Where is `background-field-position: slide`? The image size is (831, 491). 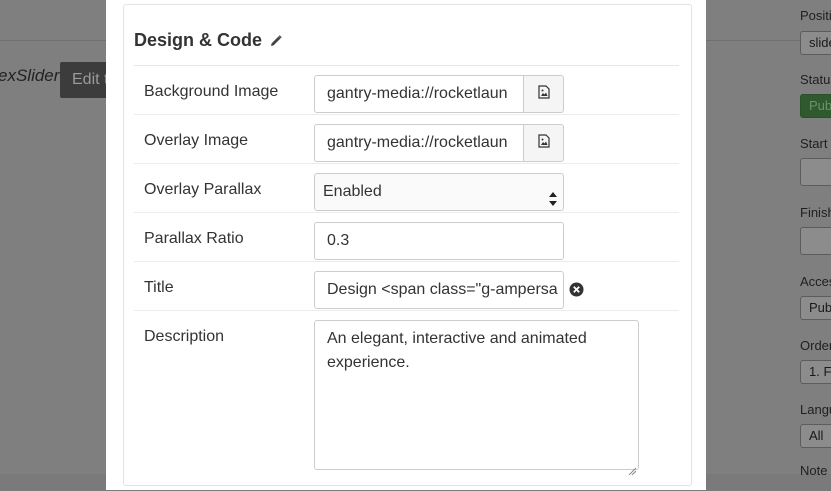 background-field-position: slide is located at coordinates (815, 43).